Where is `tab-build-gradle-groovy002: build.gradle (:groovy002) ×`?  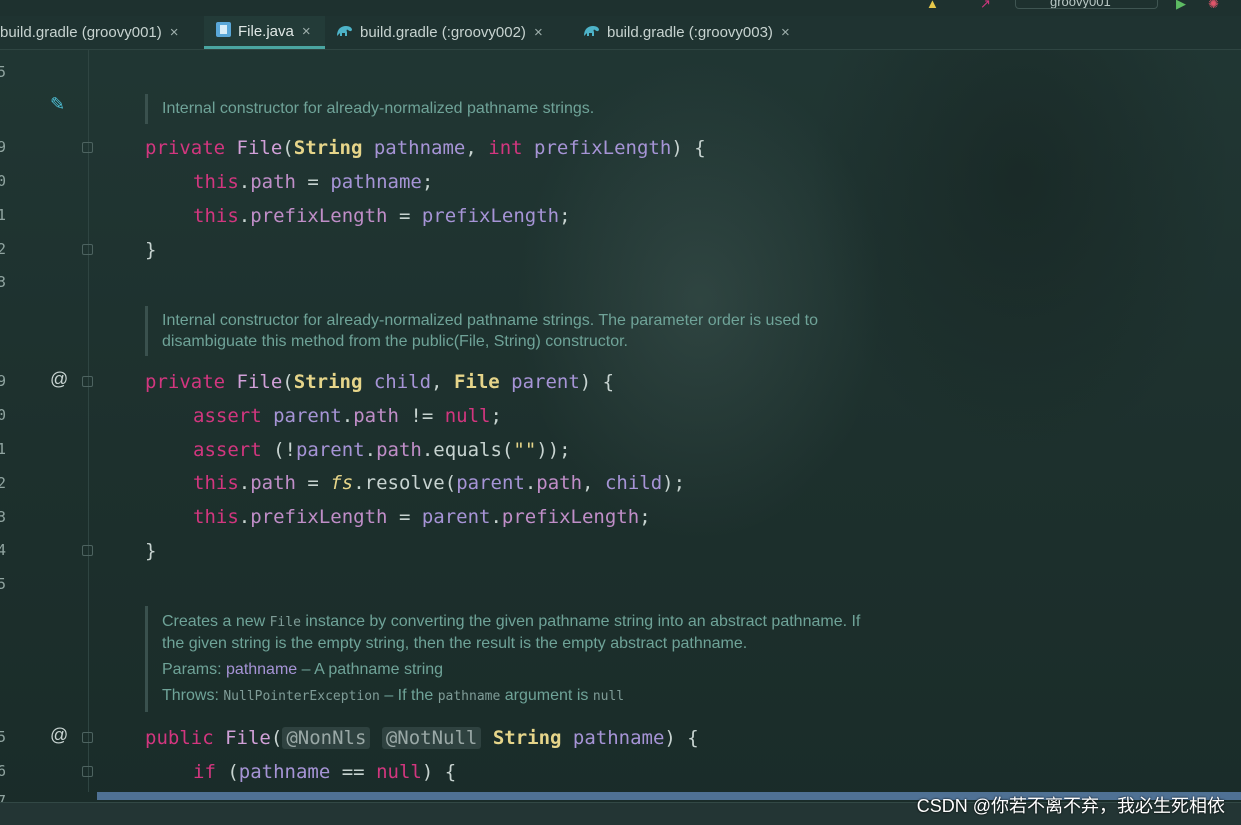
tab-build-gradle-groovy002: build.gradle (:groovy002) × is located at coordinates (452, 32).